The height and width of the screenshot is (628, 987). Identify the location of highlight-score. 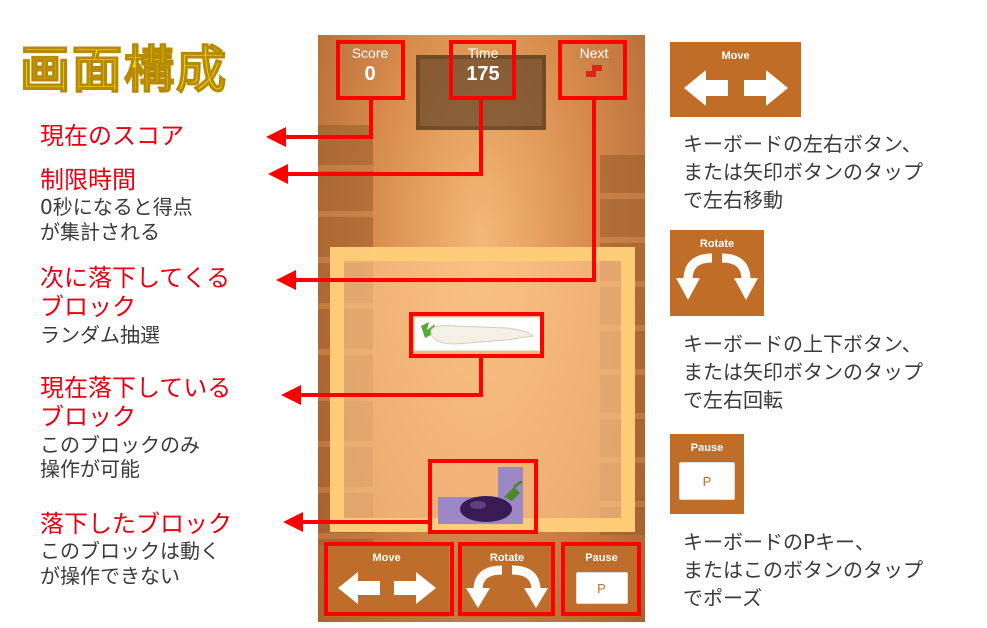
(370, 70).